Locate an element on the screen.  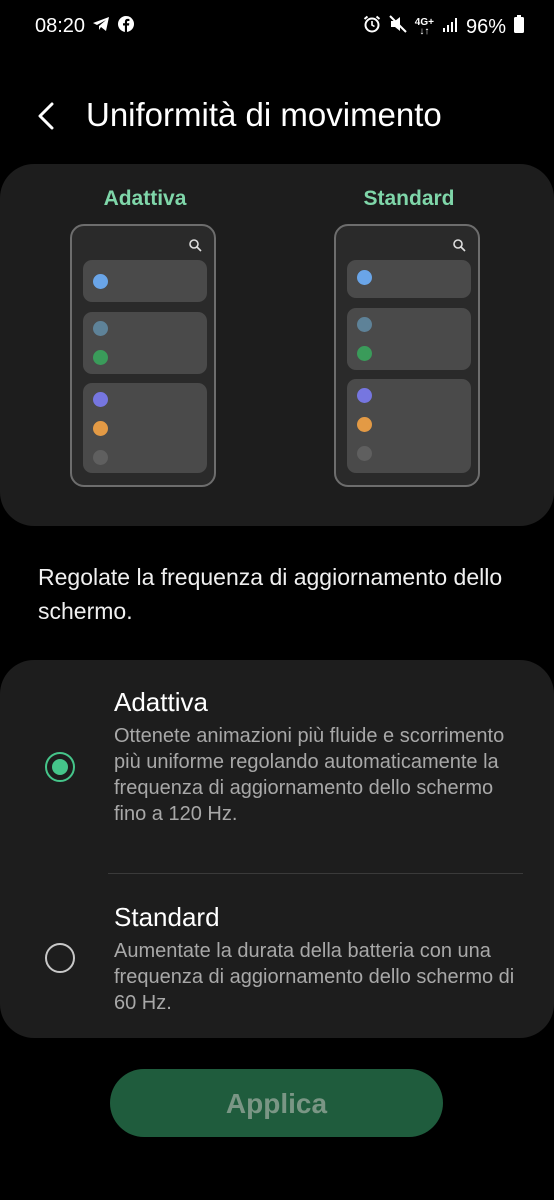
page-title: Uniformità di movimento is located at coordinates (264, 114).